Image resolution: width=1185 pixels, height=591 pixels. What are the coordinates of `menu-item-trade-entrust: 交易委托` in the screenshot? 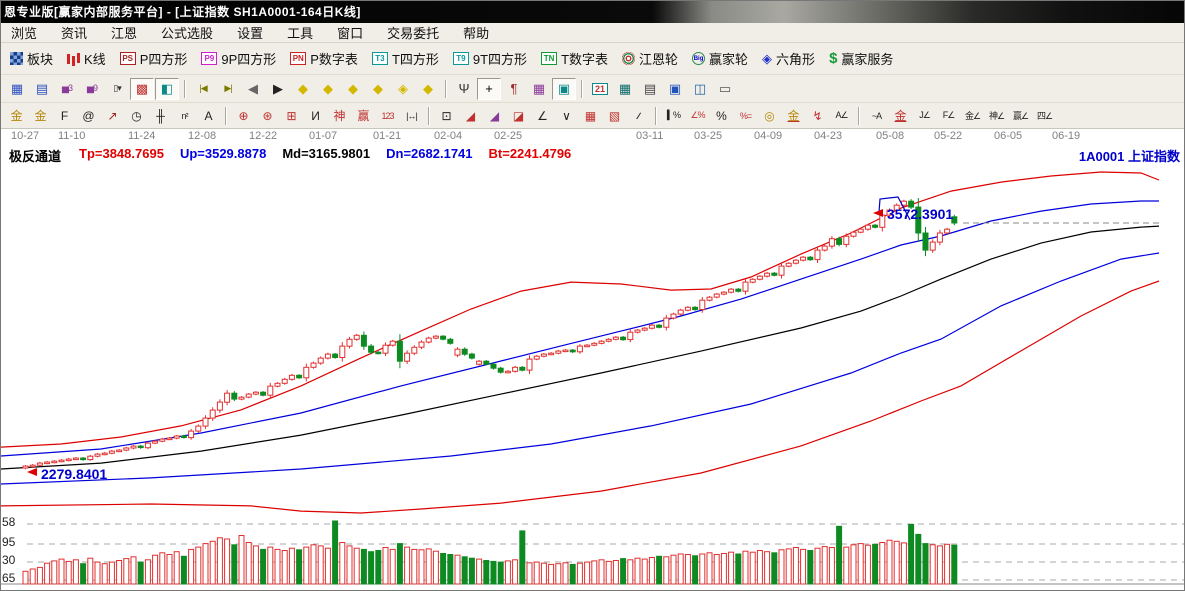 It's located at (413, 32).